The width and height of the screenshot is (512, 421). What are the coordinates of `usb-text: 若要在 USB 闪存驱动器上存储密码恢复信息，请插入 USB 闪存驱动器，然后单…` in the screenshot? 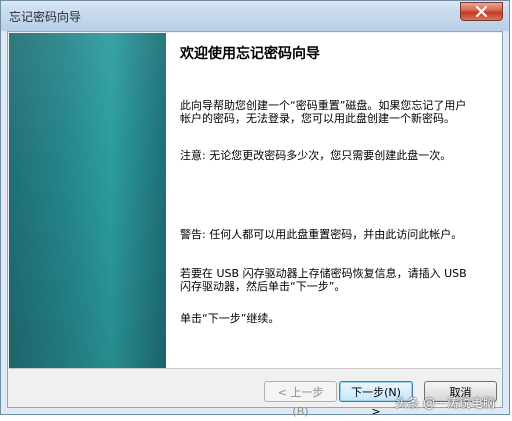 It's located at (323, 280).